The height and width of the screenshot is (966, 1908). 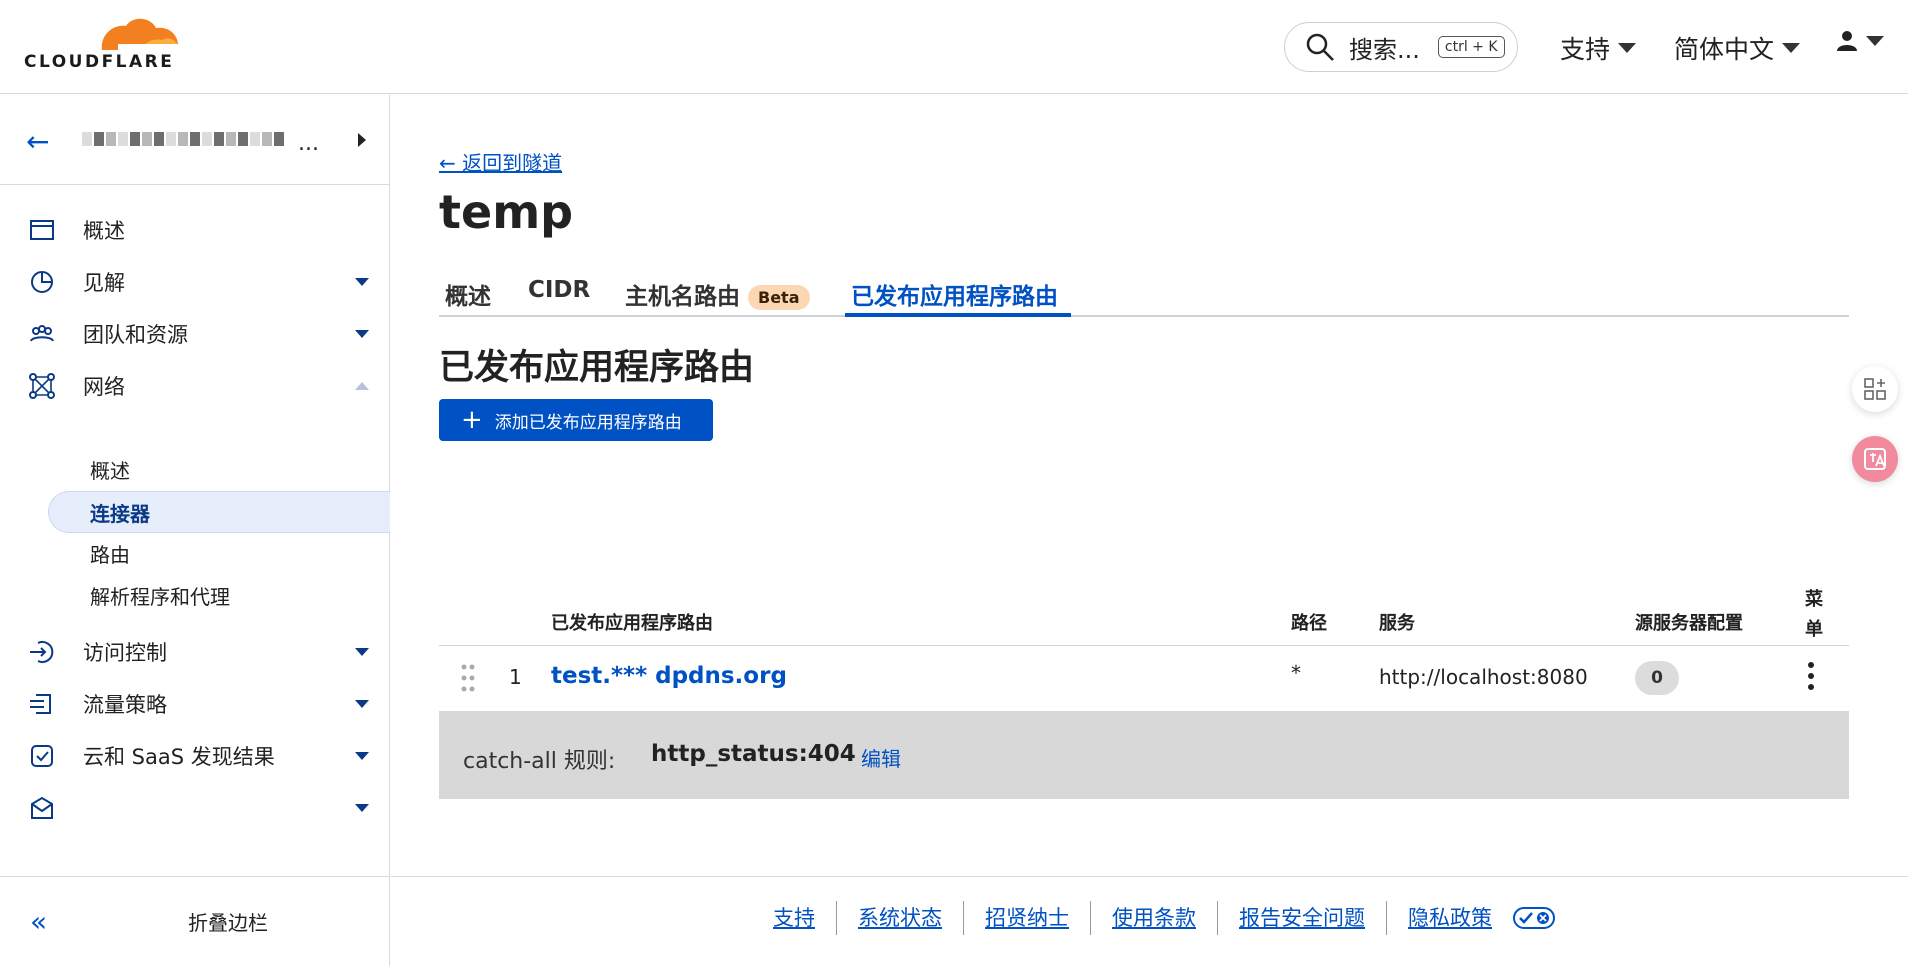 What do you see at coordinates (42, 652) in the screenshot?
I see `sign-in-icon` at bounding box center [42, 652].